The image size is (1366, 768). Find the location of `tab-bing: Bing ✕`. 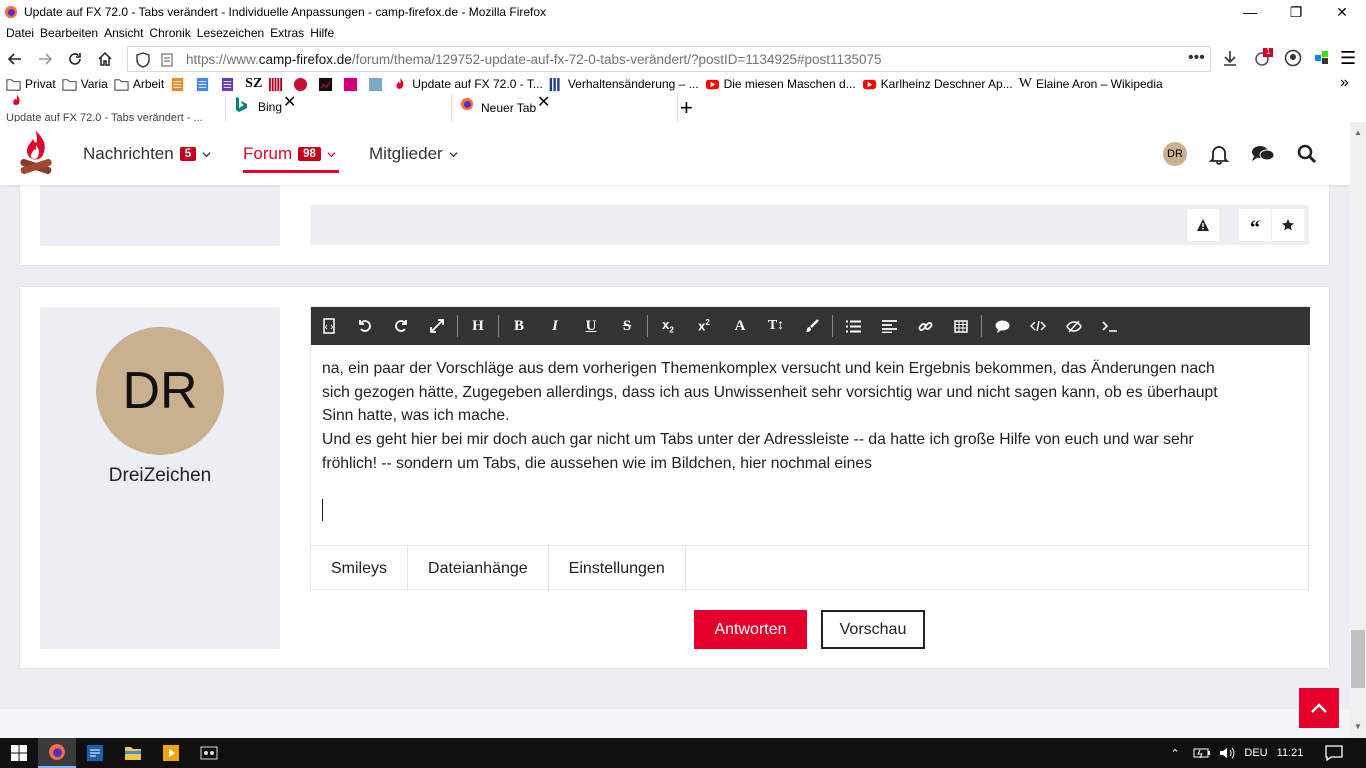

tab-bing: Bing ✕ is located at coordinates (339, 108).